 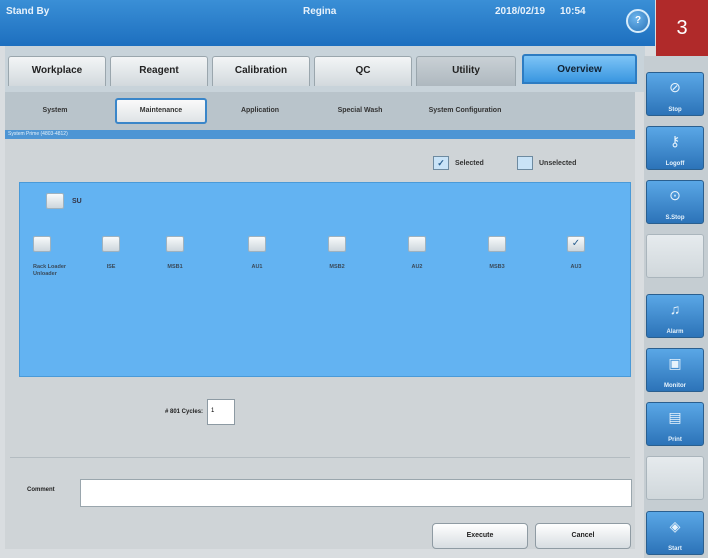 What do you see at coordinates (558, 163) in the screenshot?
I see `legend-unselected-label: Unselected` at bounding box center [558, 163].